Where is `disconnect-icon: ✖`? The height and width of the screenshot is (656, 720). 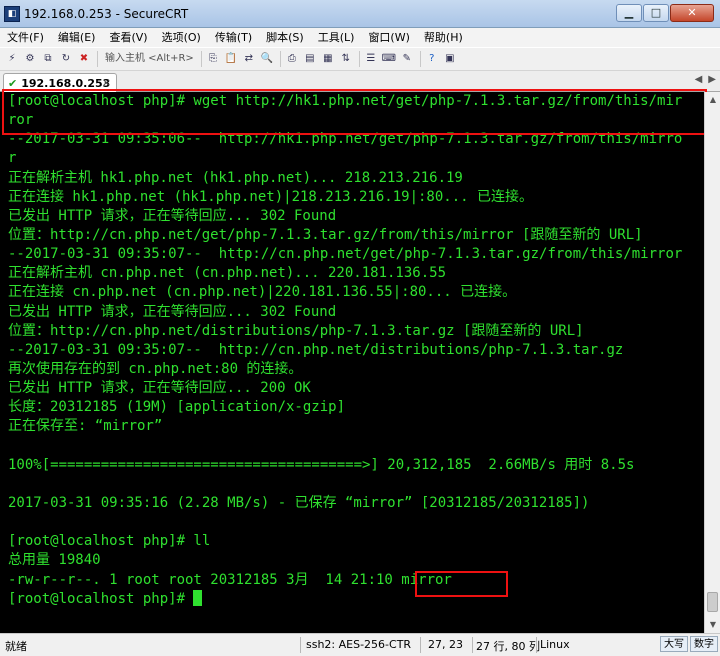 disconnect-icon: ✖ is located at coordinates (84, 59).